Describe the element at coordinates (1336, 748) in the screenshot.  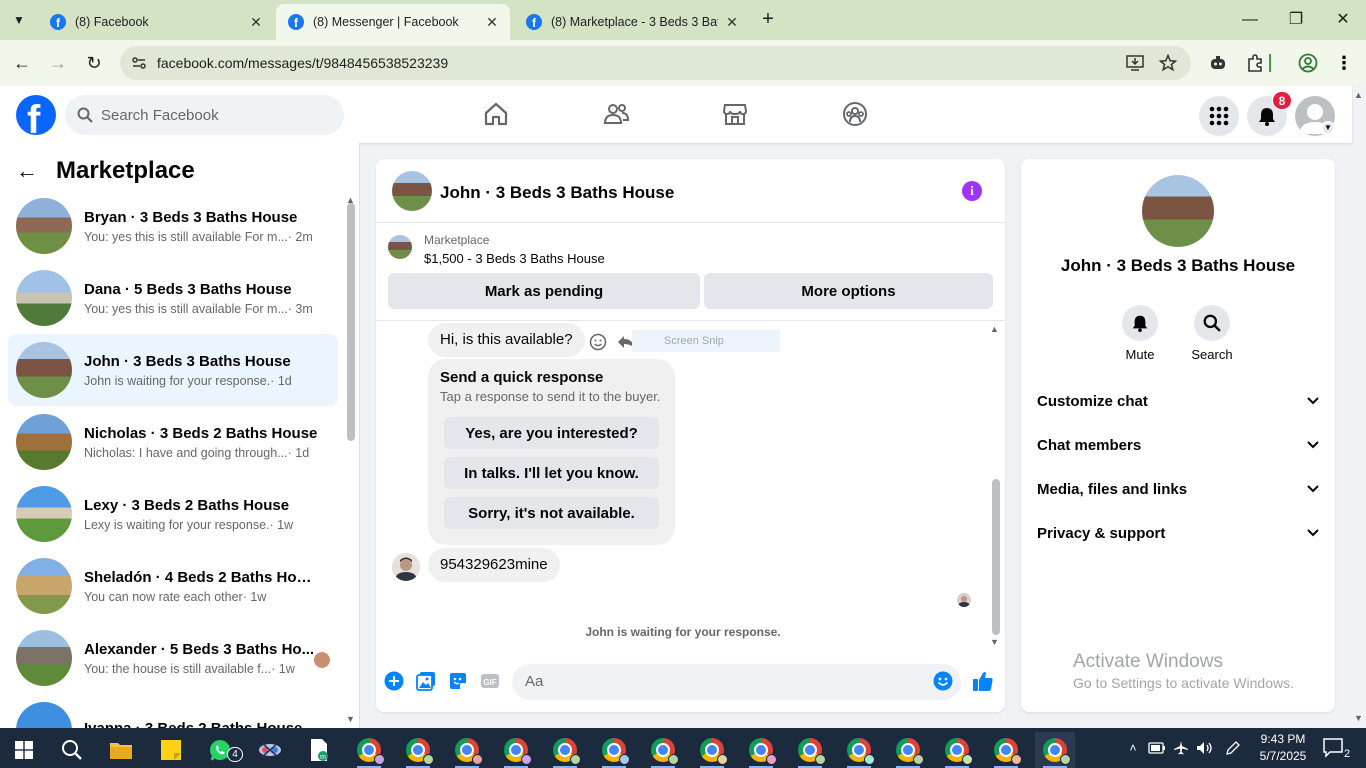
I see `action-center-icon: 2` at that location.